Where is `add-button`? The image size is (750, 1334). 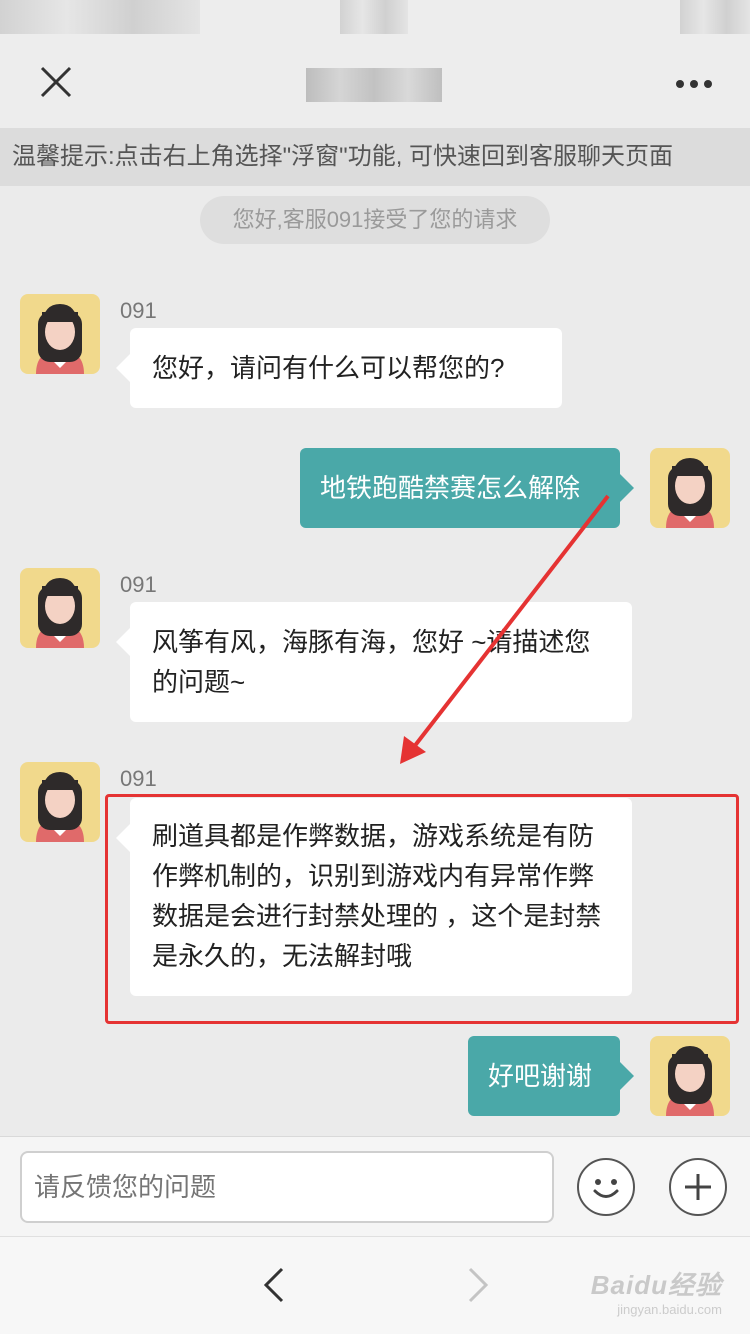 add-button is located at coordinates (698, 1187).